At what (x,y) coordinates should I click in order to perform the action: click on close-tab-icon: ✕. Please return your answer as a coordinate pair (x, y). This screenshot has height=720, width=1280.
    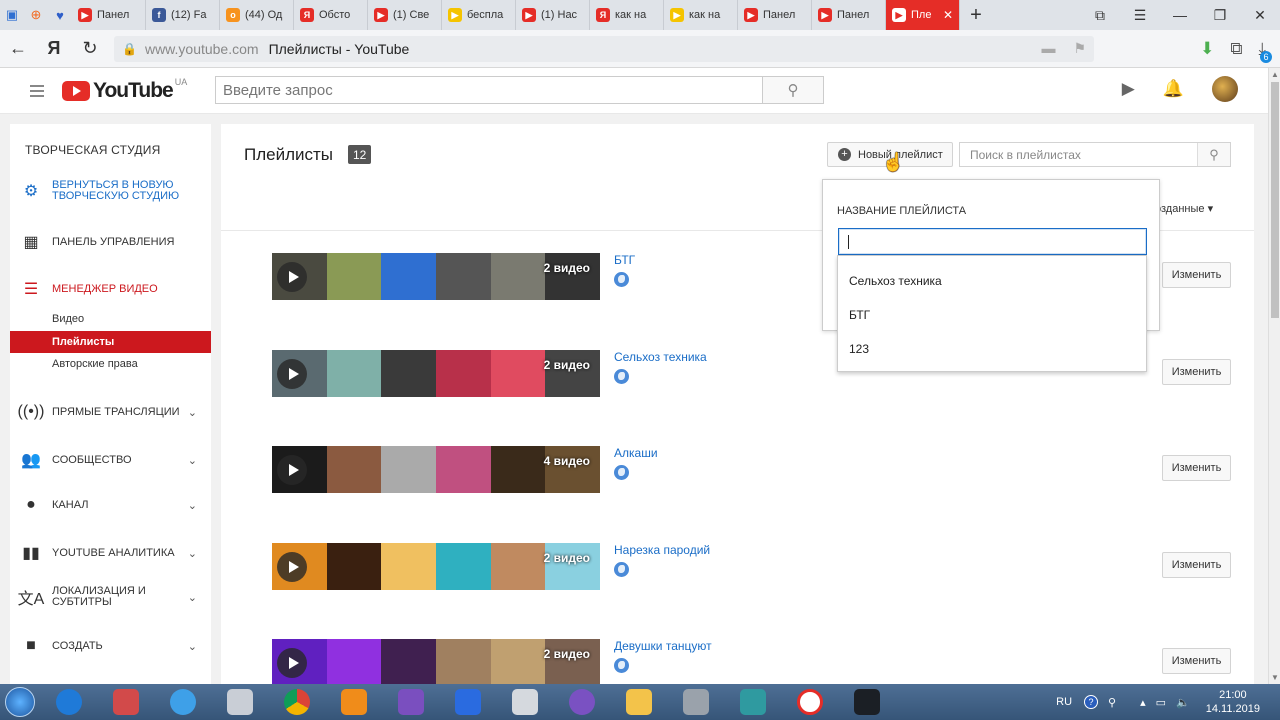
    Looking at the image, I should click on (948, 15).